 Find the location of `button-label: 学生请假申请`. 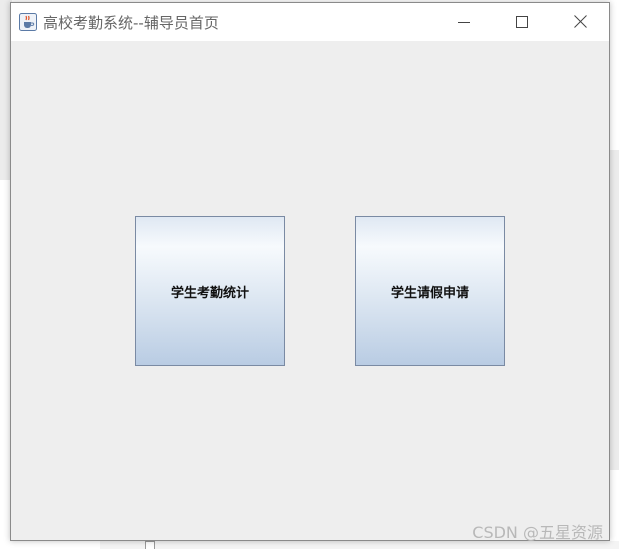

button-label: 学生请假申请 is located at coordinates (429, 293).